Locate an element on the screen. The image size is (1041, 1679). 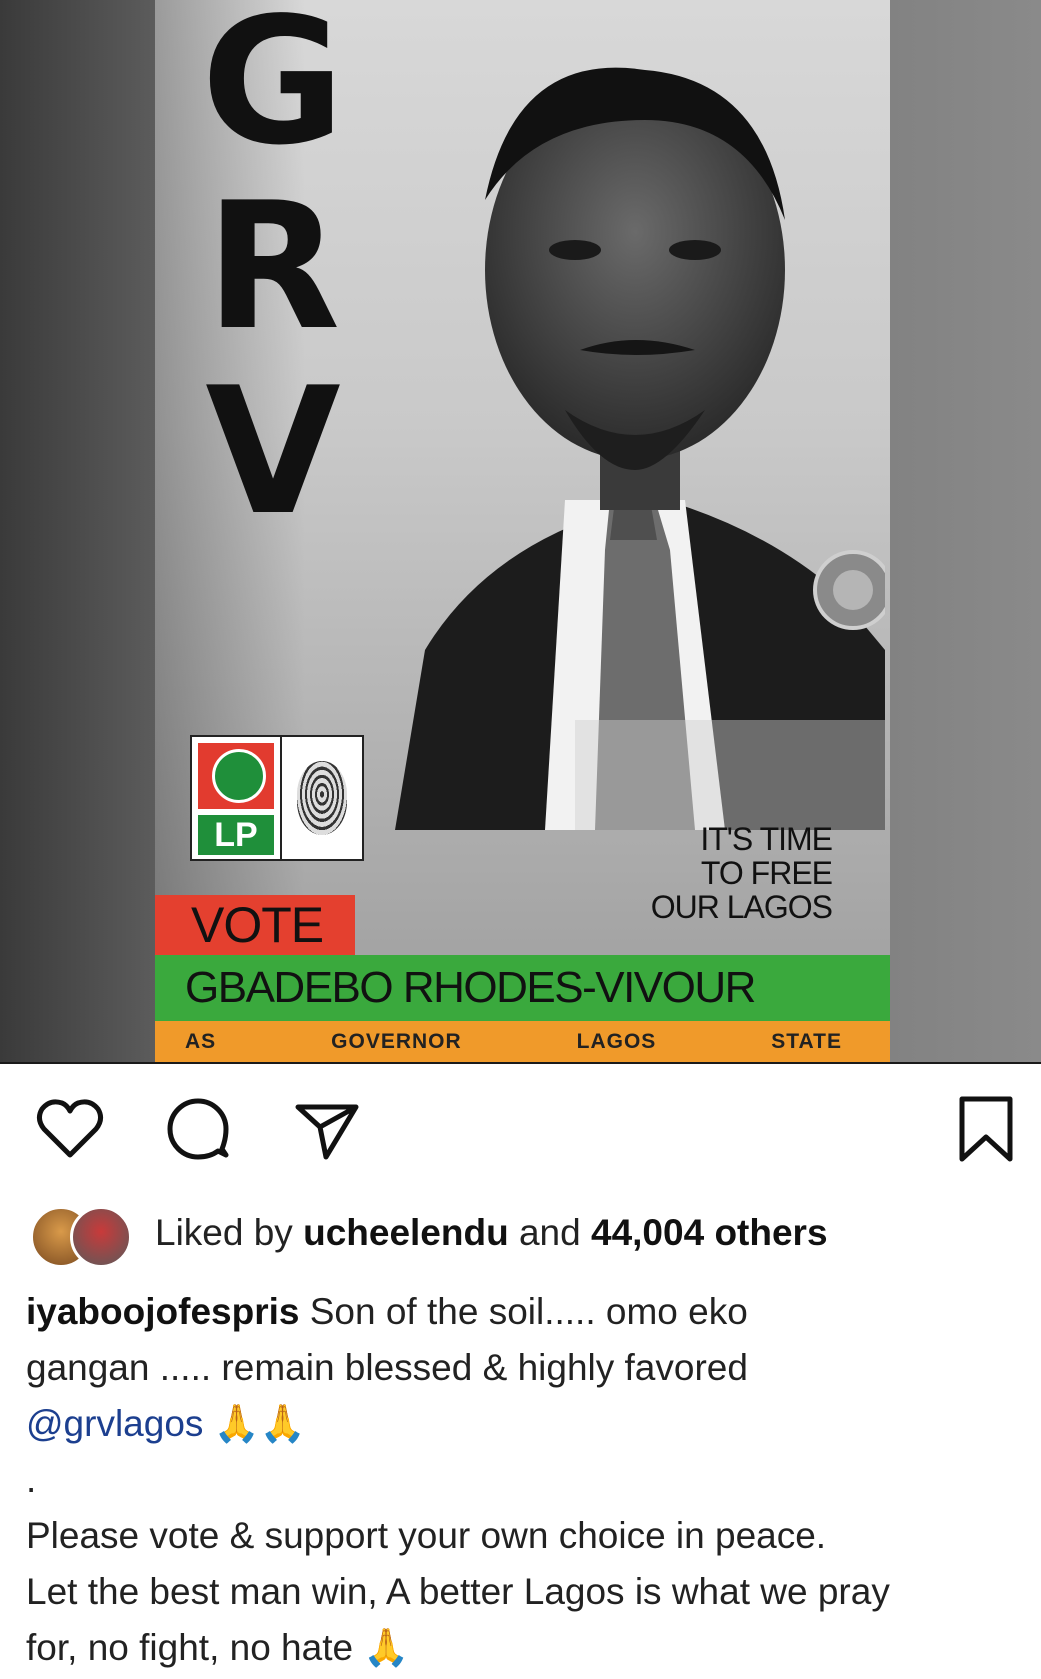
caption-text: Son of the soil..... omo eko is located at coordinates (523, 1311).